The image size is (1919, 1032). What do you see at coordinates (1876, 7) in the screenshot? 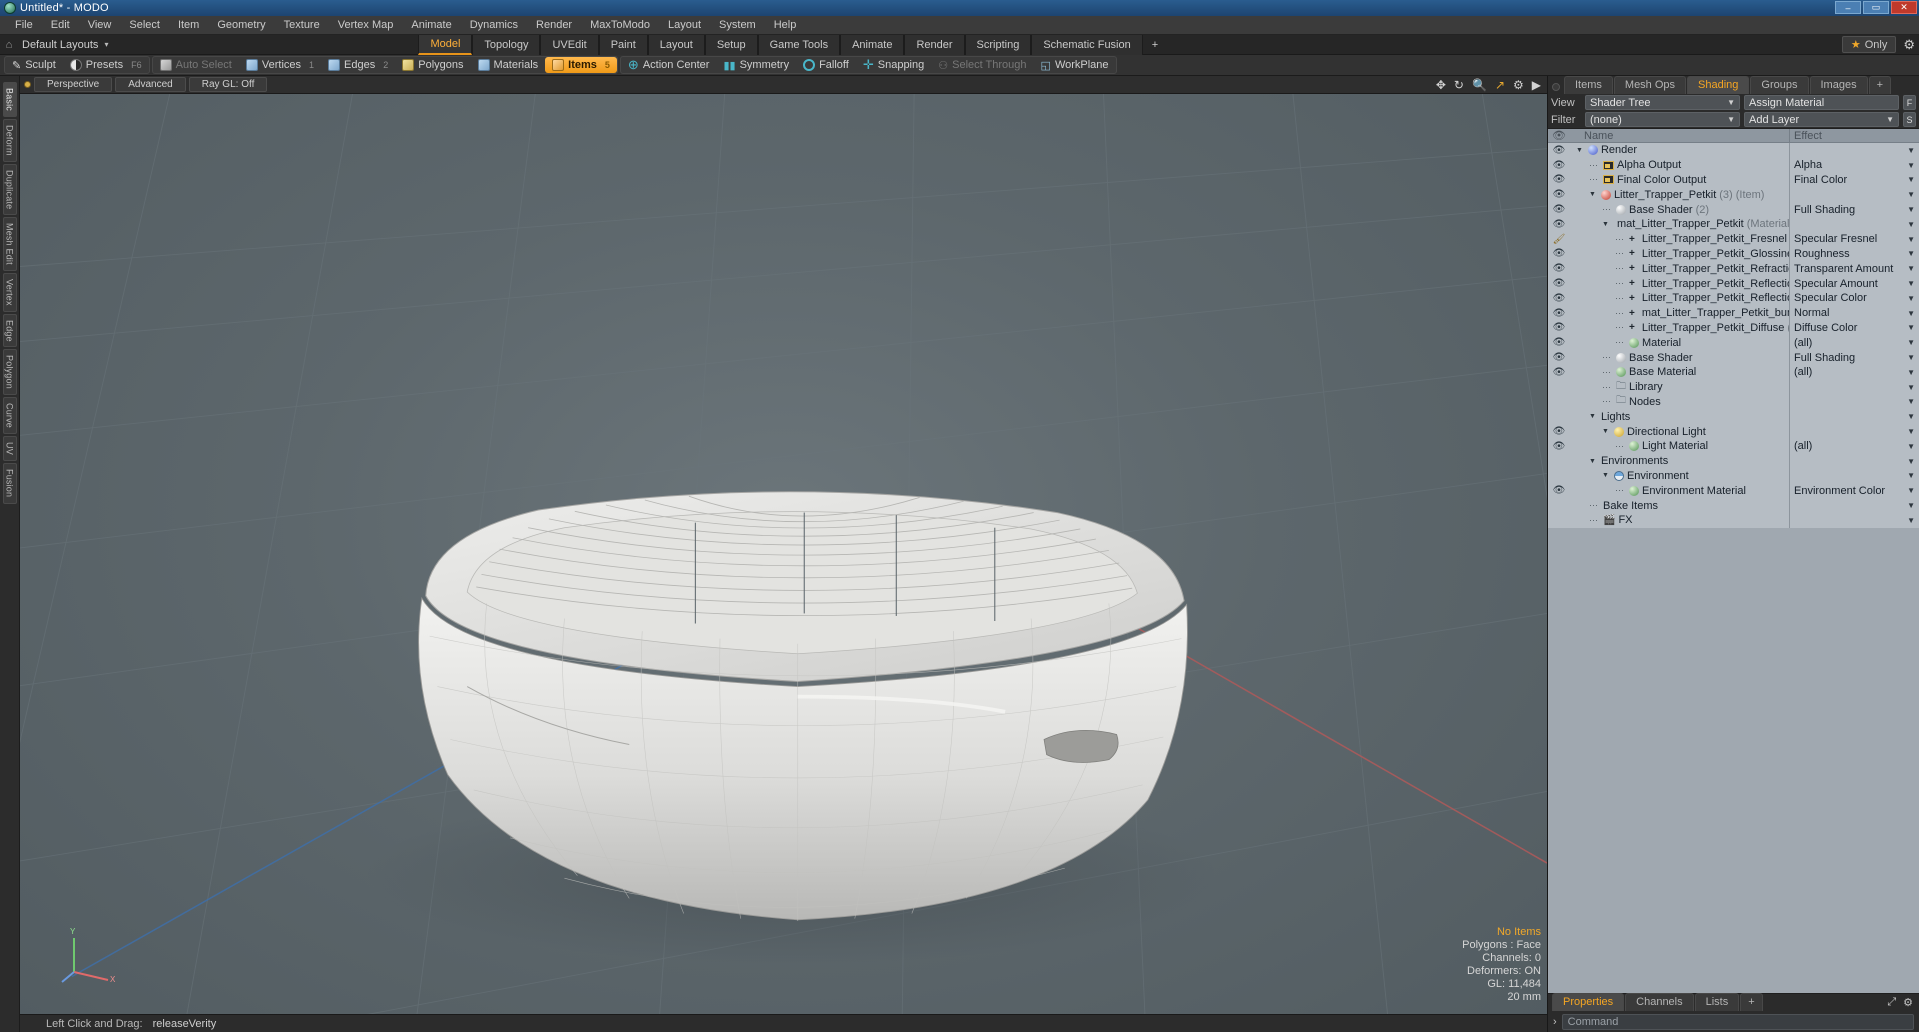
I see `maximize-button: ▭` at bounding box center [1876, 7].